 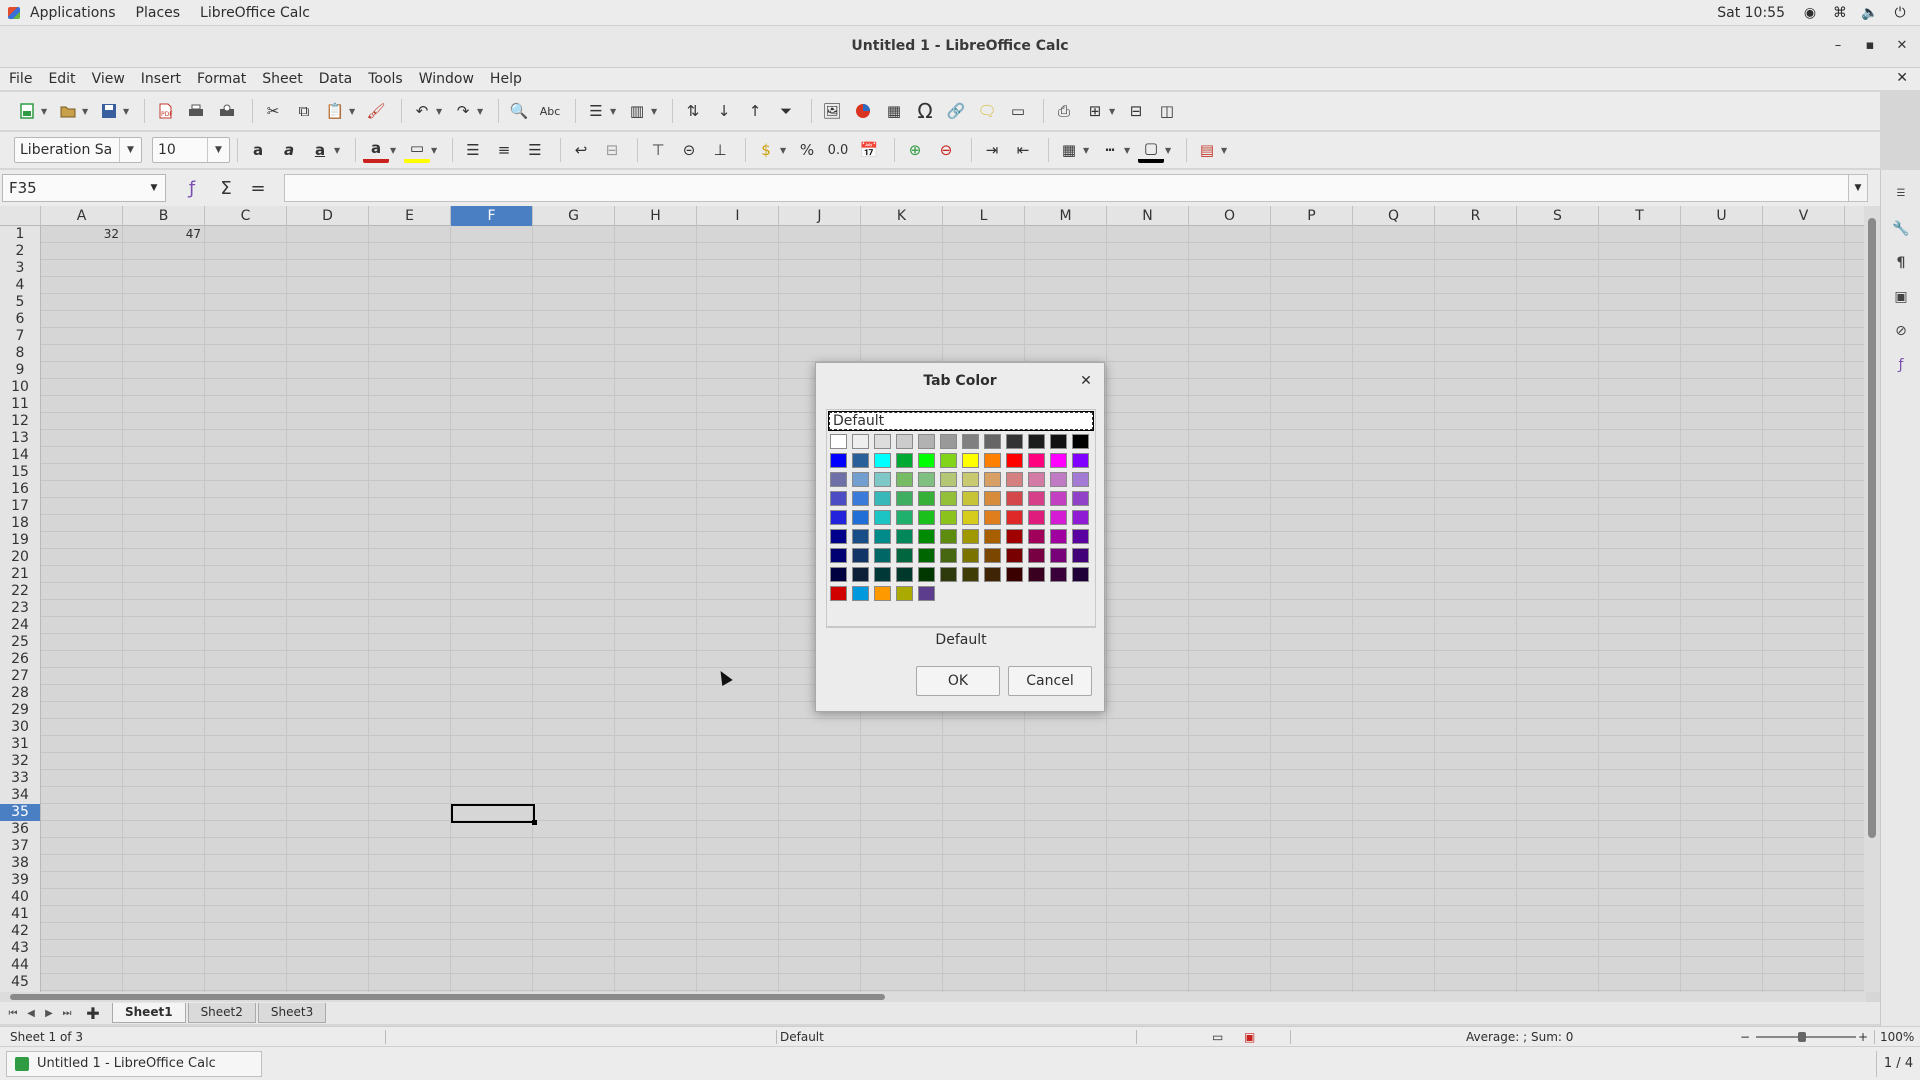 What do you see at coordinates (20, 438) in the screenshot?
I see `row-header-13: 13` at bounding box center [20, 438].